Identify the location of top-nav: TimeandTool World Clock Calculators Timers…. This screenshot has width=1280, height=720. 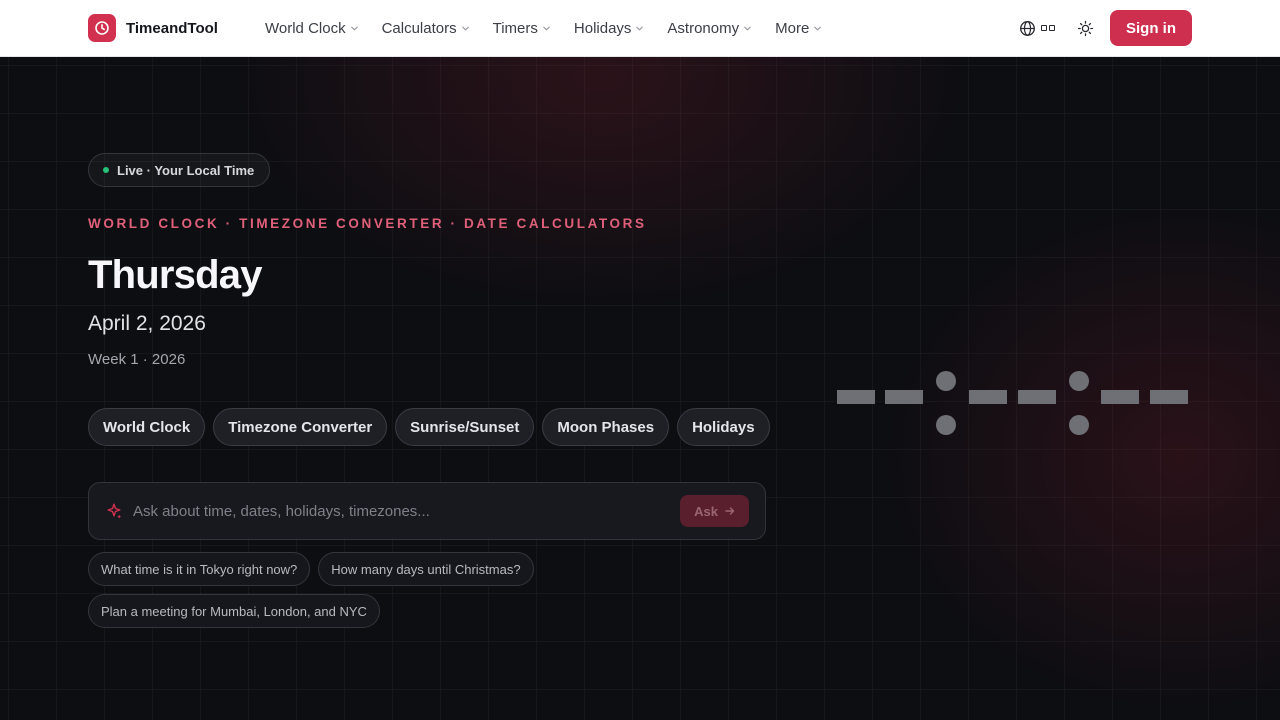
(640, 28).